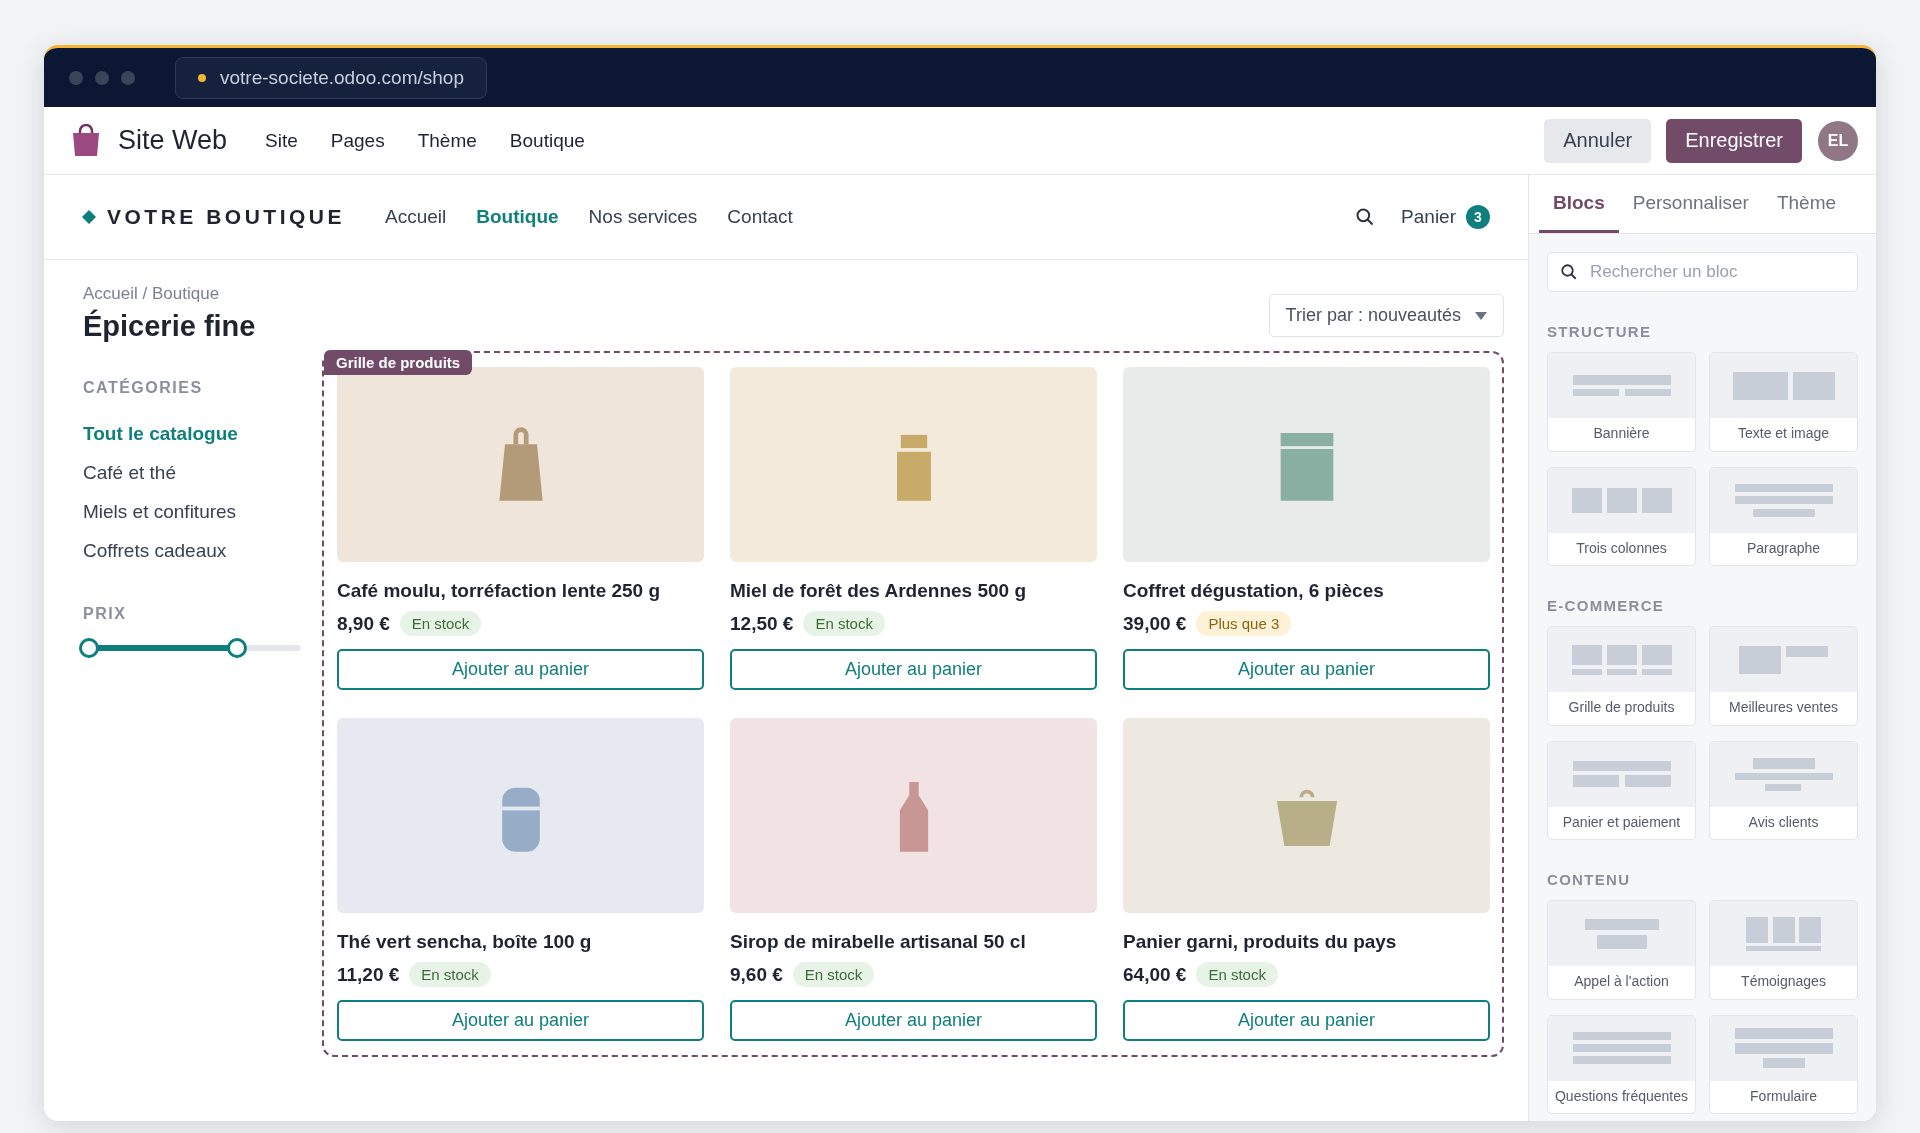 This screenshot has height=1133, width=1920. Describe the element at coordinates (1621, 981) in the screenshot. I see `block-name: Appel à l'action` at that location.